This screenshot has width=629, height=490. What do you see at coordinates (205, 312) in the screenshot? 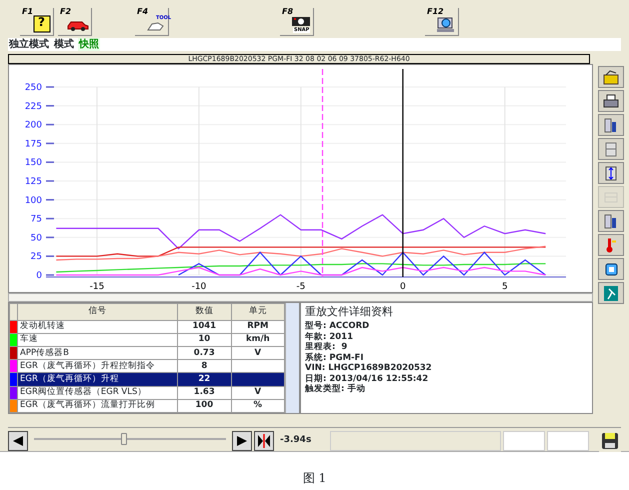
I see `column-header: 数值` at bounding box center [205, 312].